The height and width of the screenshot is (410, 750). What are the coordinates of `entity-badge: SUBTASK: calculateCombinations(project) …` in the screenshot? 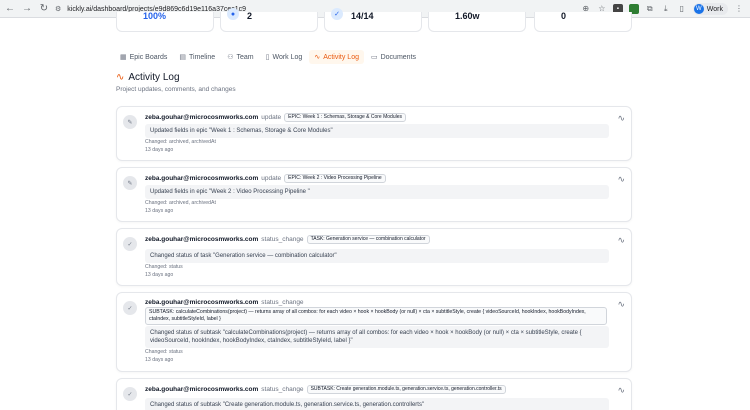 It's located at (376, 316).